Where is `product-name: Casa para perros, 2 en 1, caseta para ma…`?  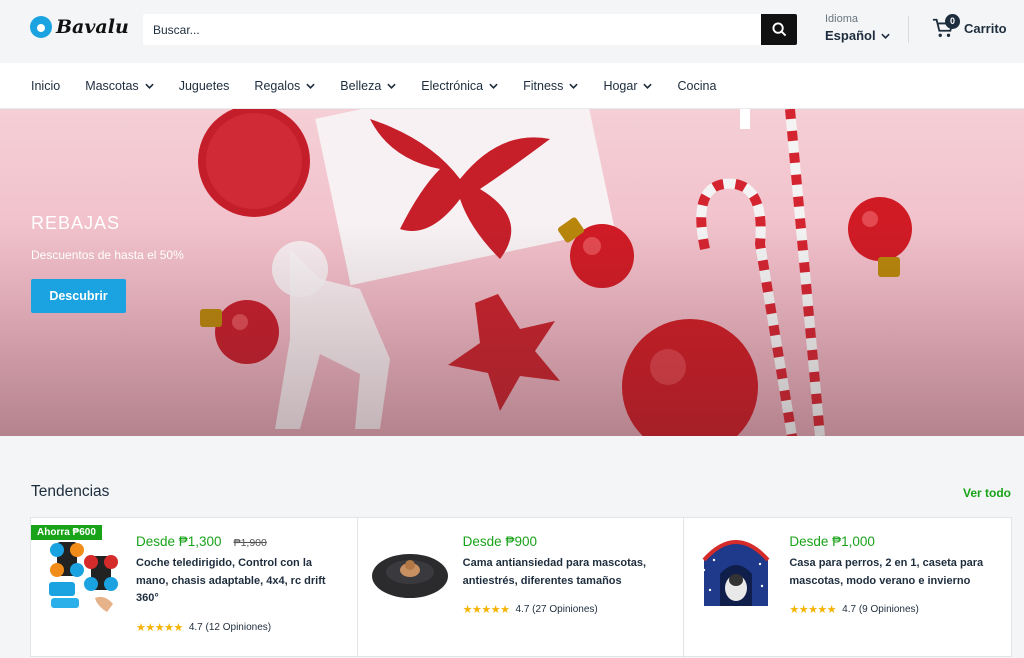 product-name: Casa para perros, 2 en 1, caseta para ma… is located at coordinates (894, 572).